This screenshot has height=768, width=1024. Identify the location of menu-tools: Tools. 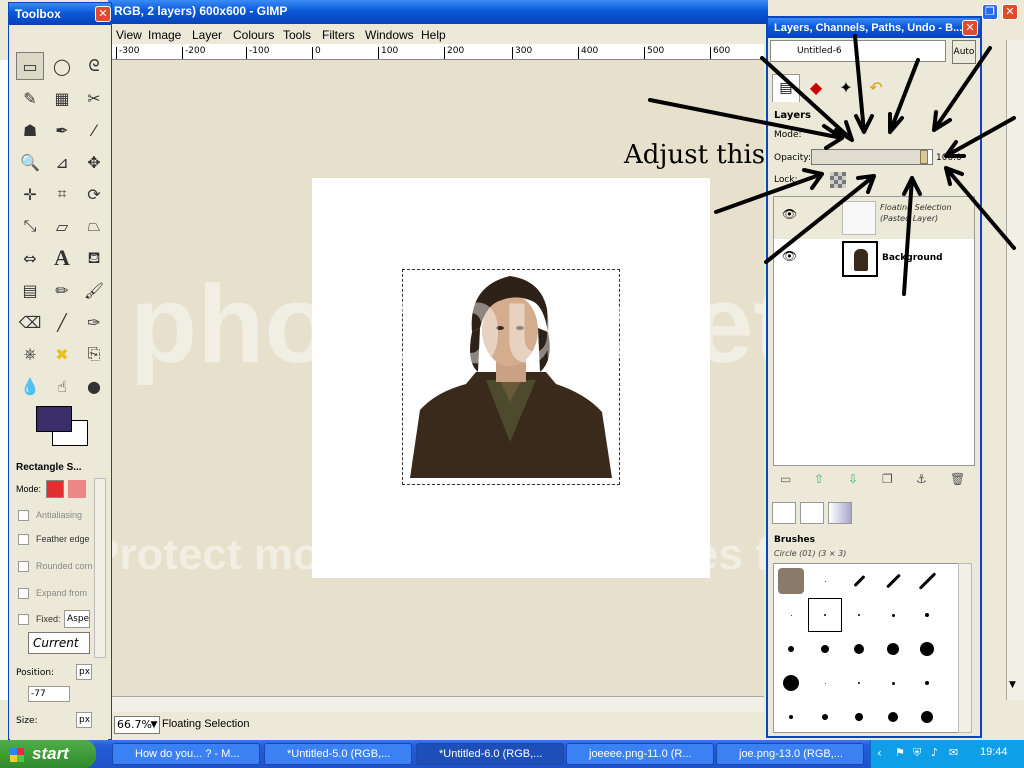
(297, 35).